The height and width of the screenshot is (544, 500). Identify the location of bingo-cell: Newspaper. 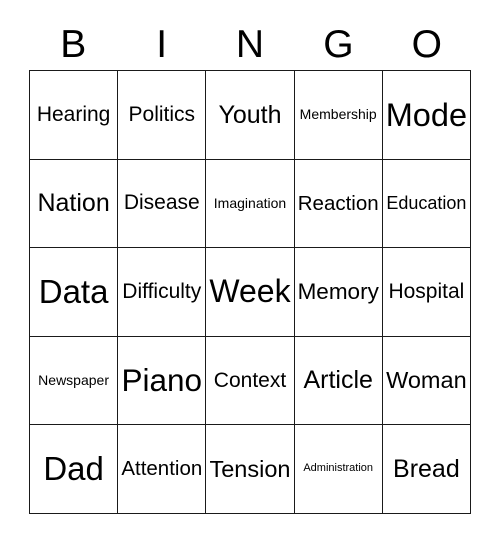
(74, 381).